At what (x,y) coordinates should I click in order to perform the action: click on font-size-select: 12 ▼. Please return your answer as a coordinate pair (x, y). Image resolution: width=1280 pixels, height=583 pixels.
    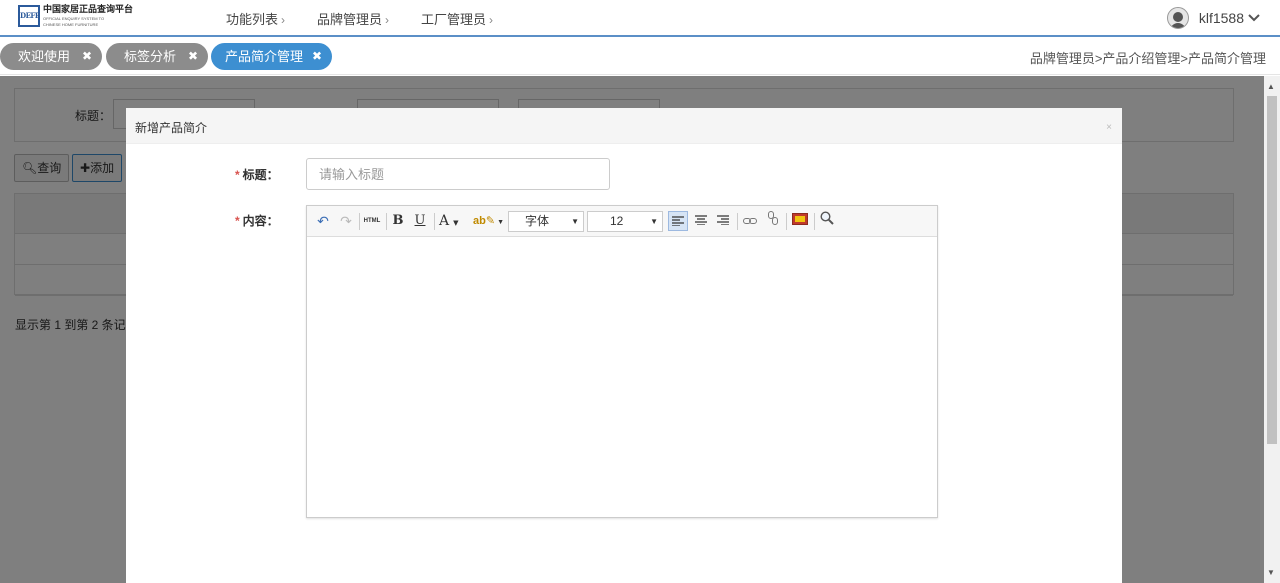
    Looking at the image, I should click on (625, 221).